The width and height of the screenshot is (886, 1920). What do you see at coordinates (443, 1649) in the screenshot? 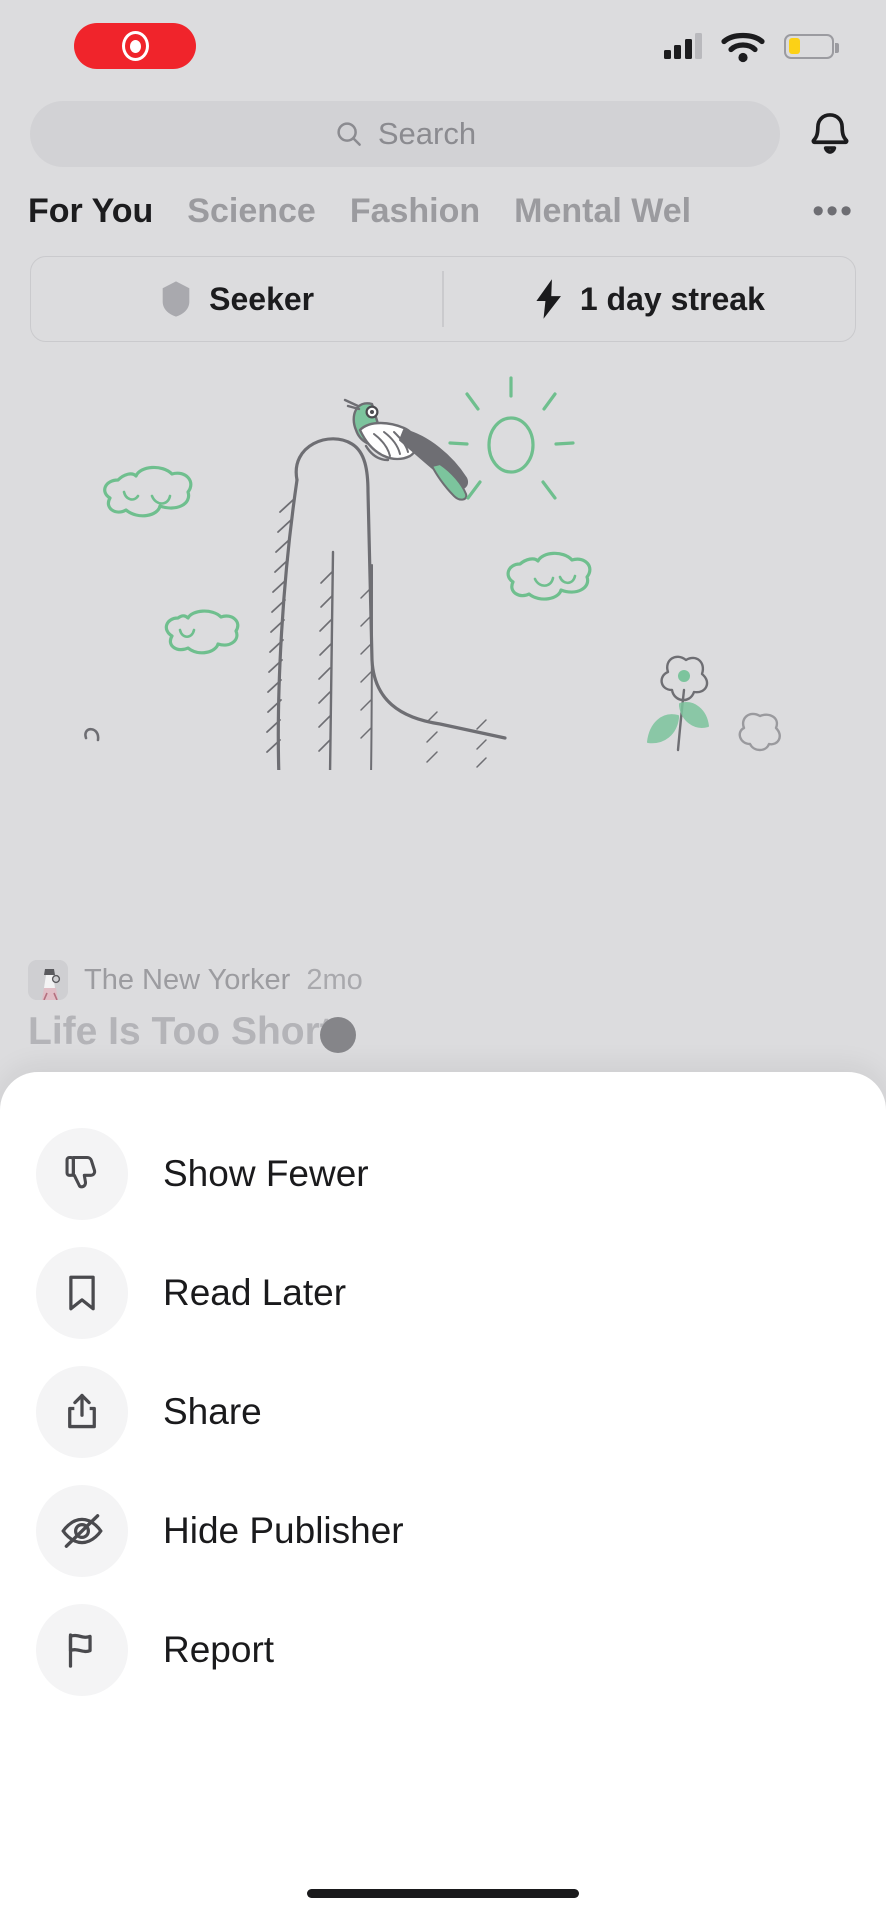
I see `menu-item-report: Report` at bounding box center [443, 1649].